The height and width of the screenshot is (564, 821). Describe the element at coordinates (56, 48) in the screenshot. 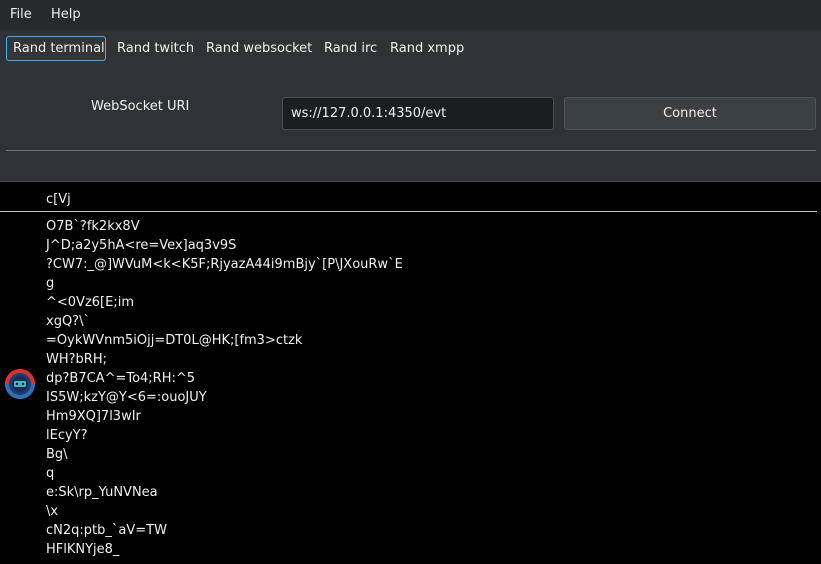

I see `tab-rand-terminal: Rand terminal` at that location.